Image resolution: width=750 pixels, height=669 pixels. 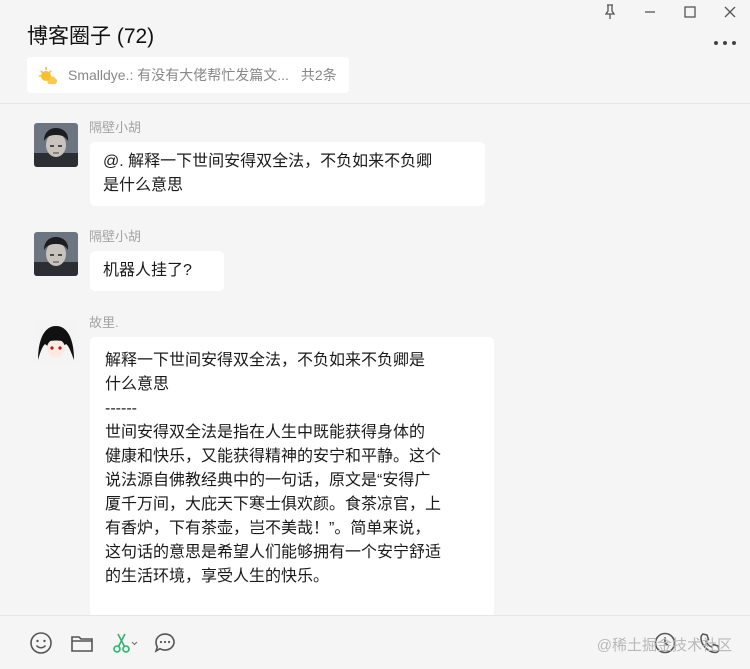 I want to click on message-item: 隔壁小胡 @. 解释一下世间安得双全法，不负如来不负卿 是什么意思, so click(x=284, y=167).